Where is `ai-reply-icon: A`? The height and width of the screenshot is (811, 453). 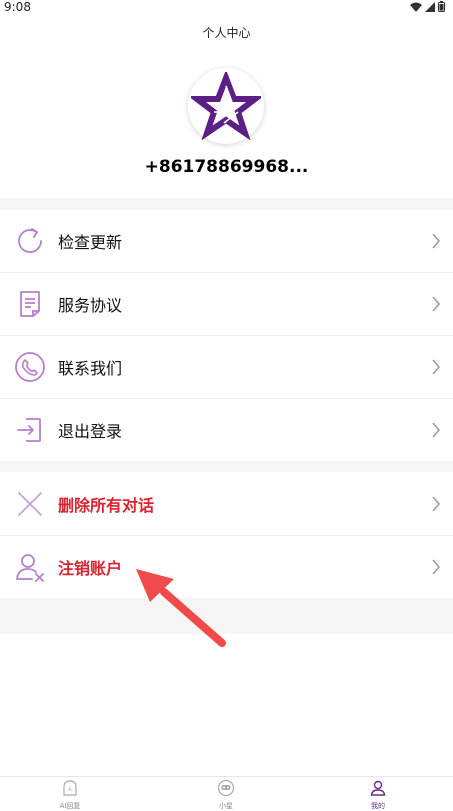 ai-reply-icon: A is located at coordinates (70, 788).